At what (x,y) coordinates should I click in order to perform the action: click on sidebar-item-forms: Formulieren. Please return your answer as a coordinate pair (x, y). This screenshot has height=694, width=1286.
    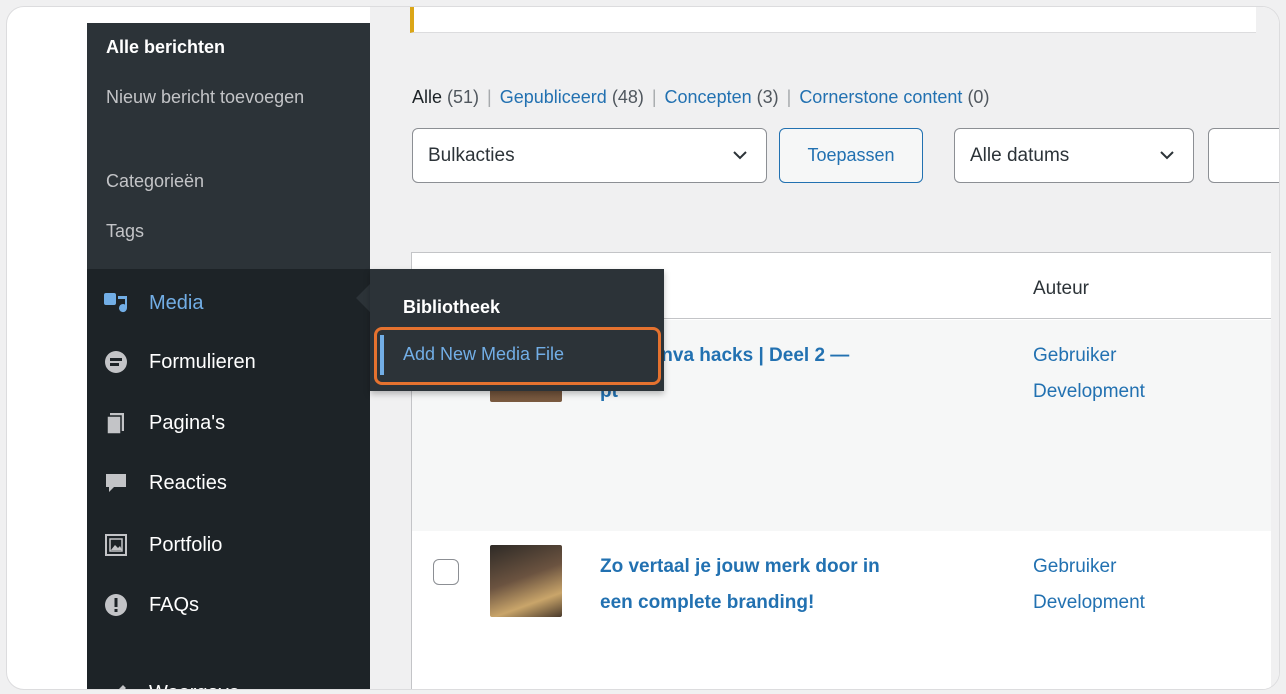
    Looking at the image, I should click on (228, 362).